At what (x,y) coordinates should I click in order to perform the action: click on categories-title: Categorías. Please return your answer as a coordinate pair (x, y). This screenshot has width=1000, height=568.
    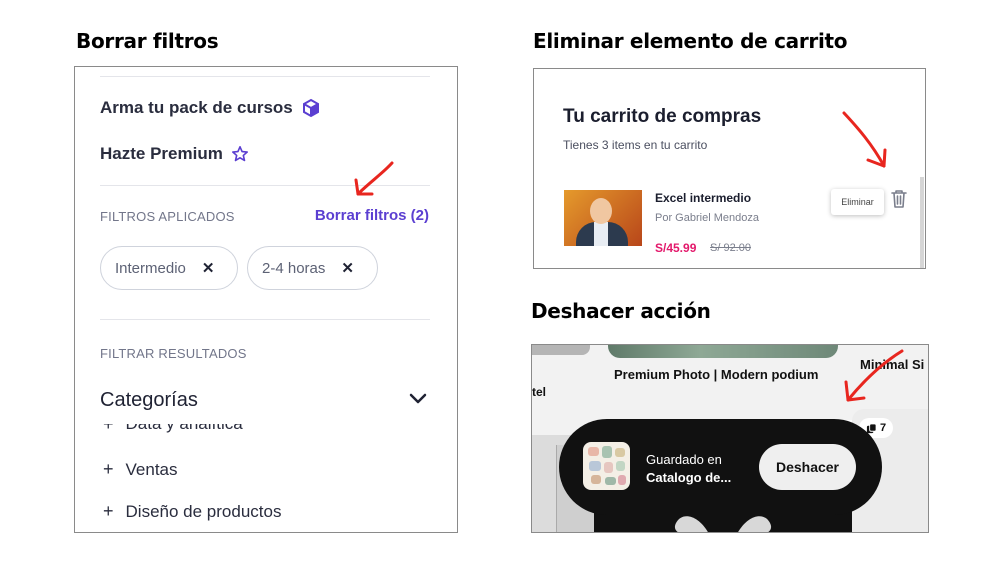
    Looking at the image, I should click on (149, 400).